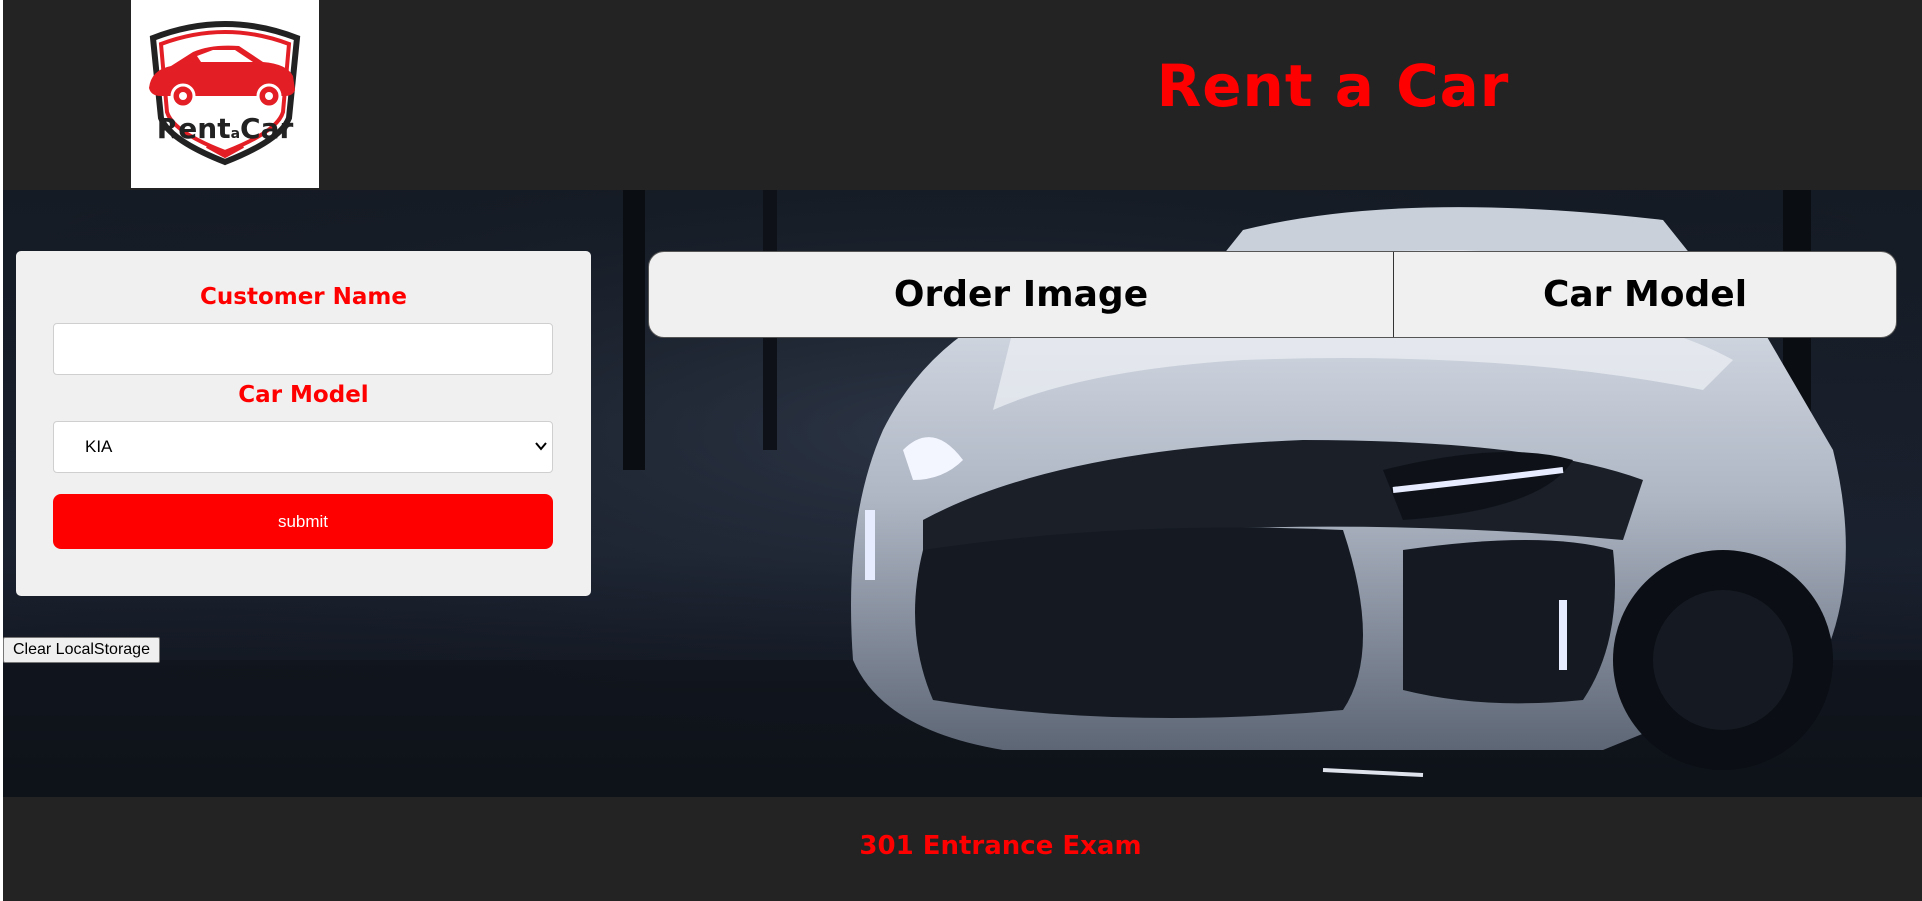 This screenshot has height=901, width=1922. I want to click on car-model-label: Car Model, so click(303, 395).